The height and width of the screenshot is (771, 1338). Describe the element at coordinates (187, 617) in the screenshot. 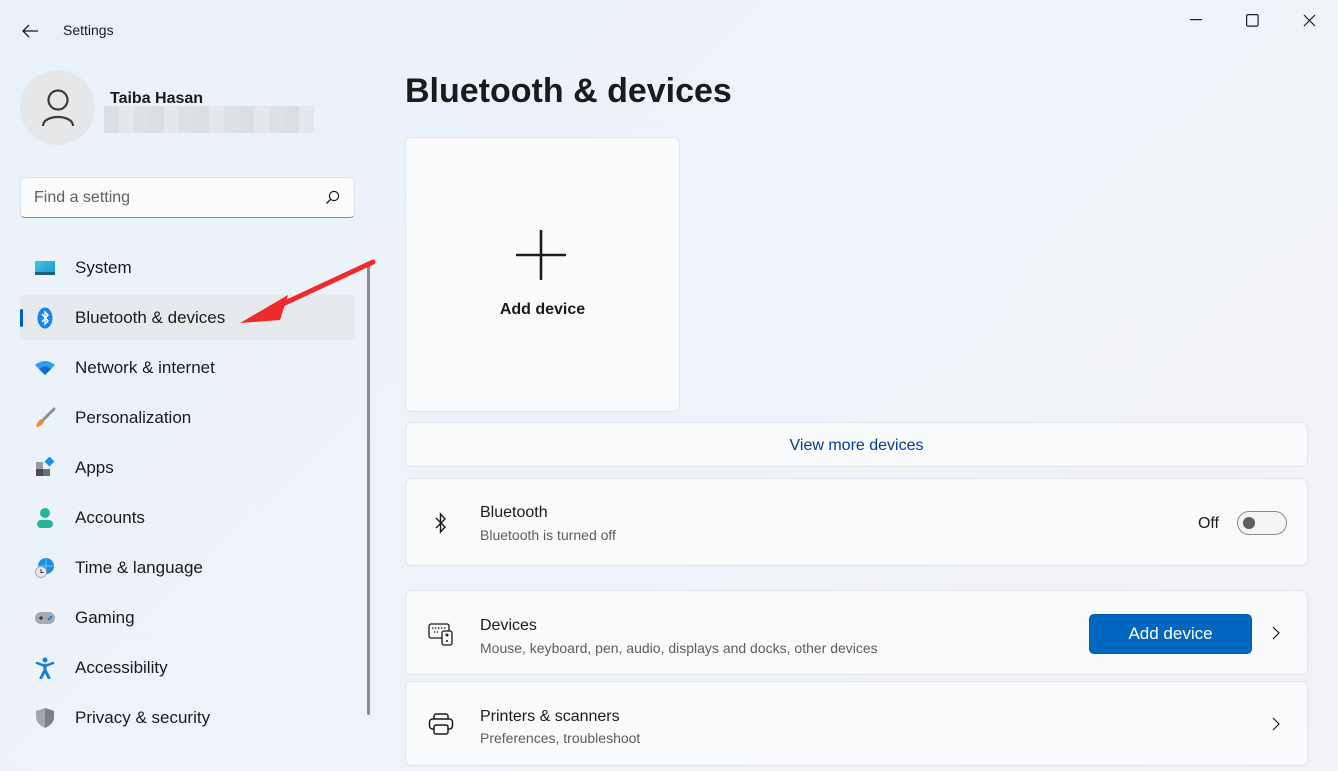

I see `sidebar-item-gaming: Gaming` at that location.